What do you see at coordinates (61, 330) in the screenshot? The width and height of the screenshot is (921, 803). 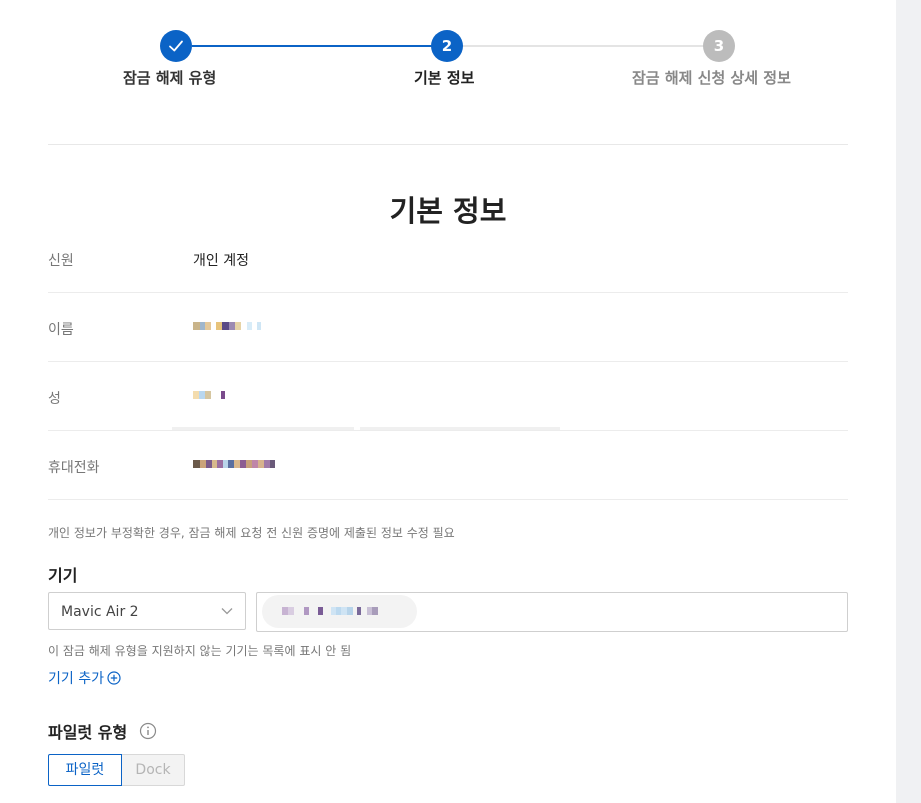 I see `first-name-label: 이름` at bounding box center [61, 330].